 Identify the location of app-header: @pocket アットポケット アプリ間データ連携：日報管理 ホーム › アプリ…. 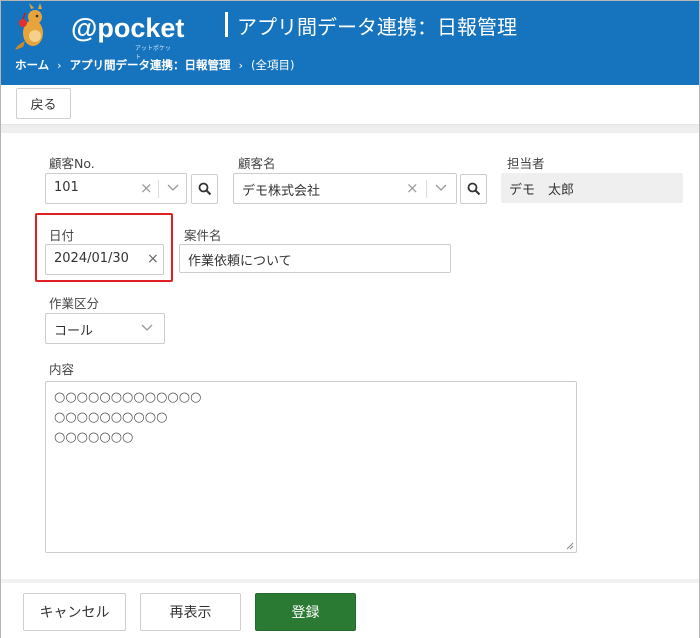
(350, 43).